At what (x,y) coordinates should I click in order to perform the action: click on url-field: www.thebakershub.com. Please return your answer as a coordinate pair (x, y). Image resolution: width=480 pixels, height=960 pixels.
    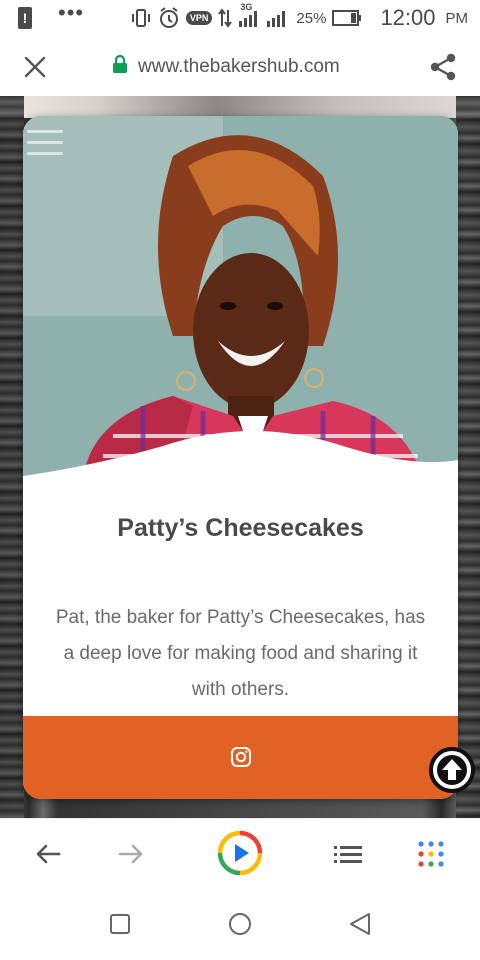
    Looking at the image, I should click on (226, 66).